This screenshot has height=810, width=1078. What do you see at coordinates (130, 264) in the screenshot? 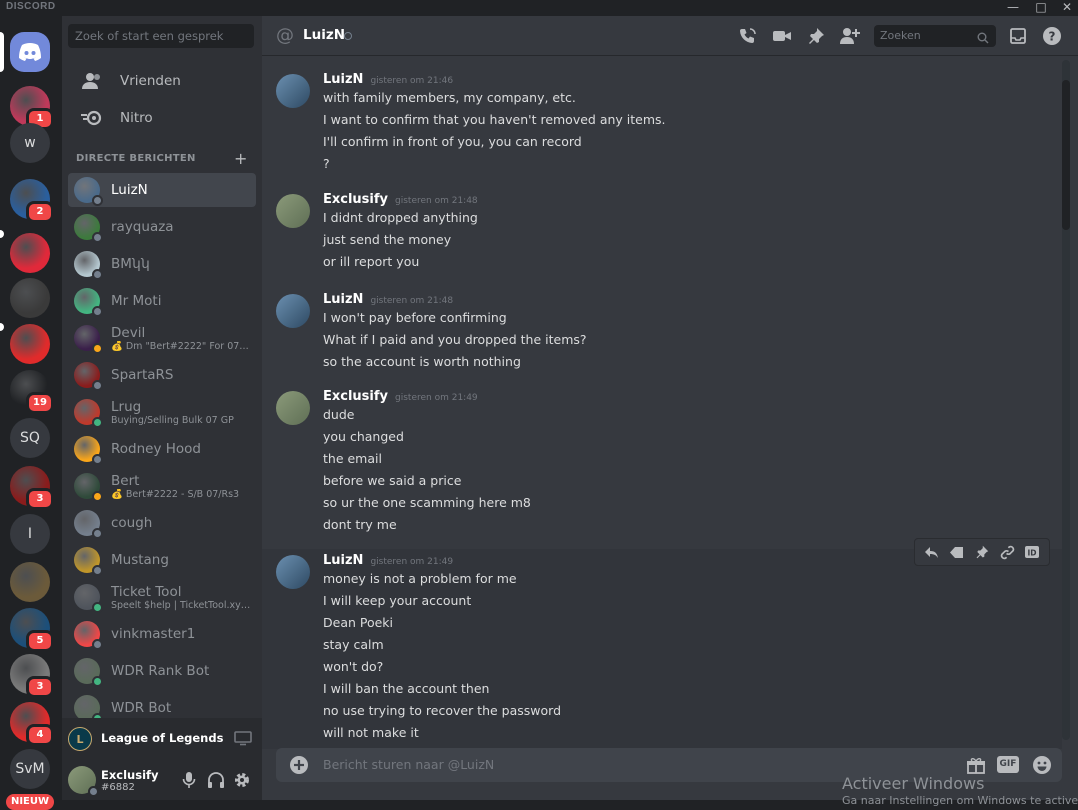
I see `dm-name: BMʮʮ` at bounding box center [130, 264].